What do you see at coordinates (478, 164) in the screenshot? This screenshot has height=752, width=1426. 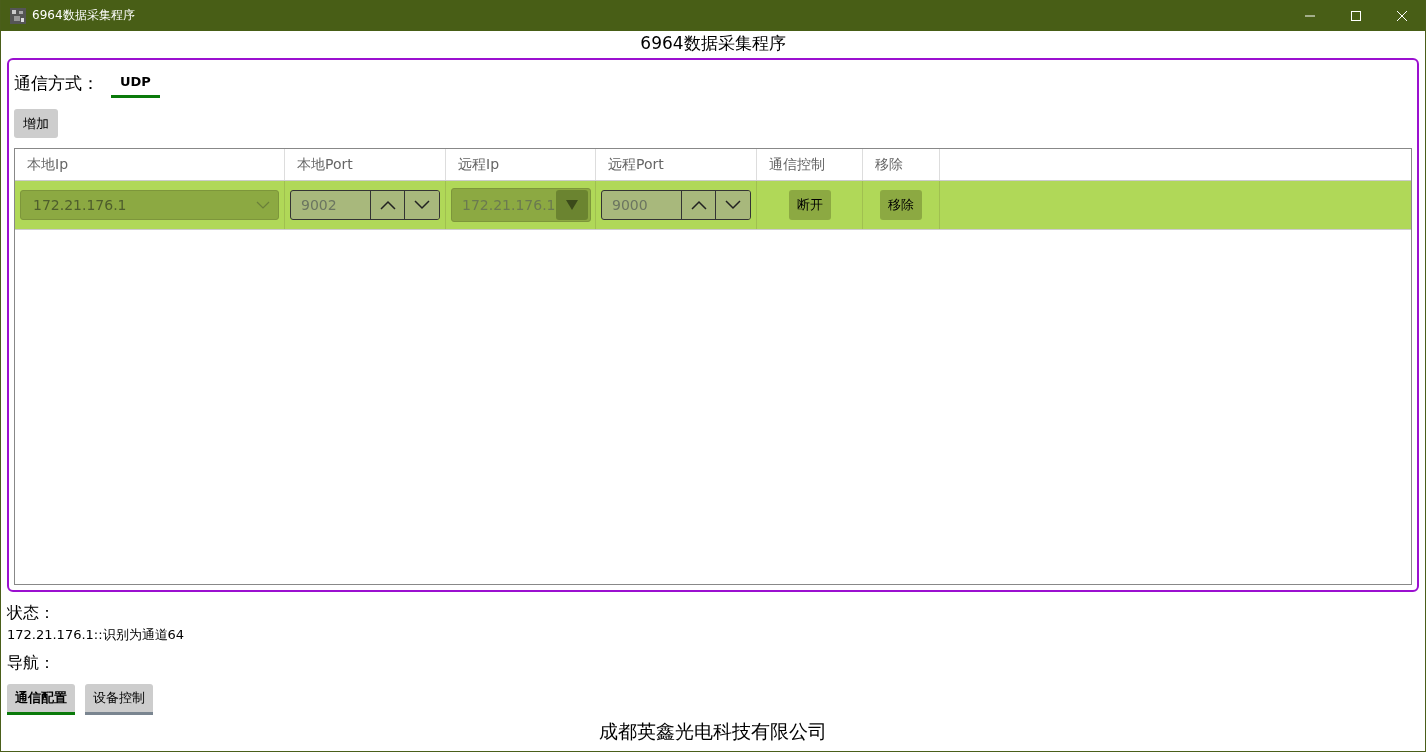 I see `column-header: 远程Ip` at bounding box center [478, 164].